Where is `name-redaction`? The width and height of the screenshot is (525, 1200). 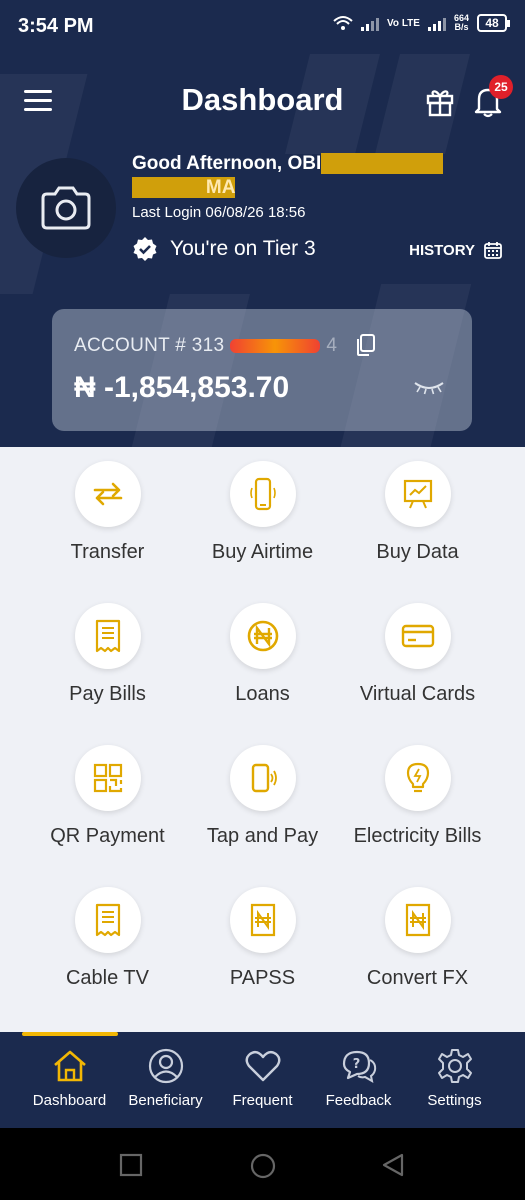 name-redaction is located at coordinates (382, 163).